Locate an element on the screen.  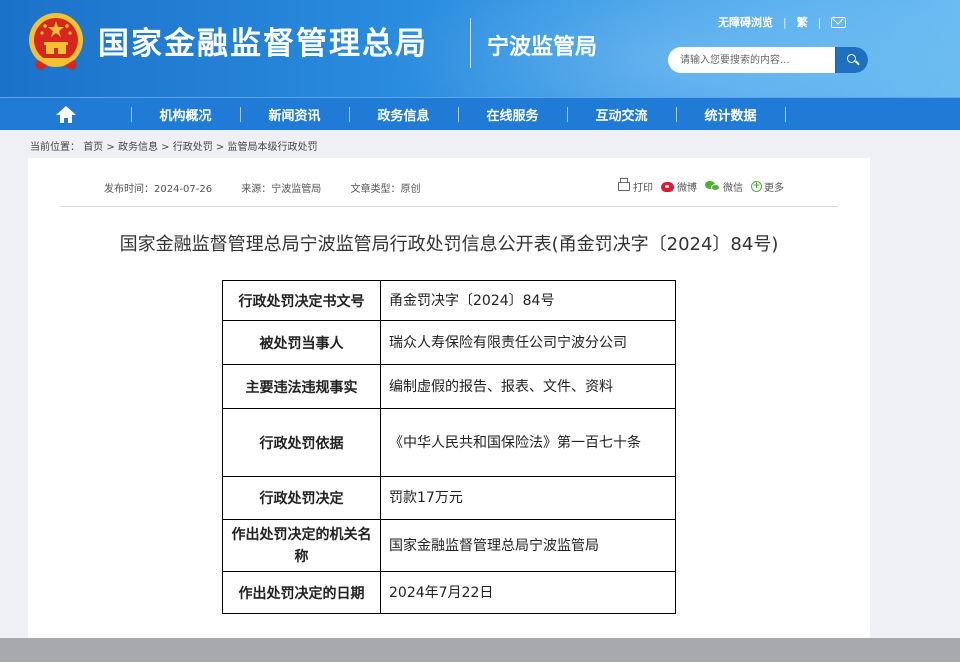
wechat-share-button: 微信 is located at coordinates (724, 186).